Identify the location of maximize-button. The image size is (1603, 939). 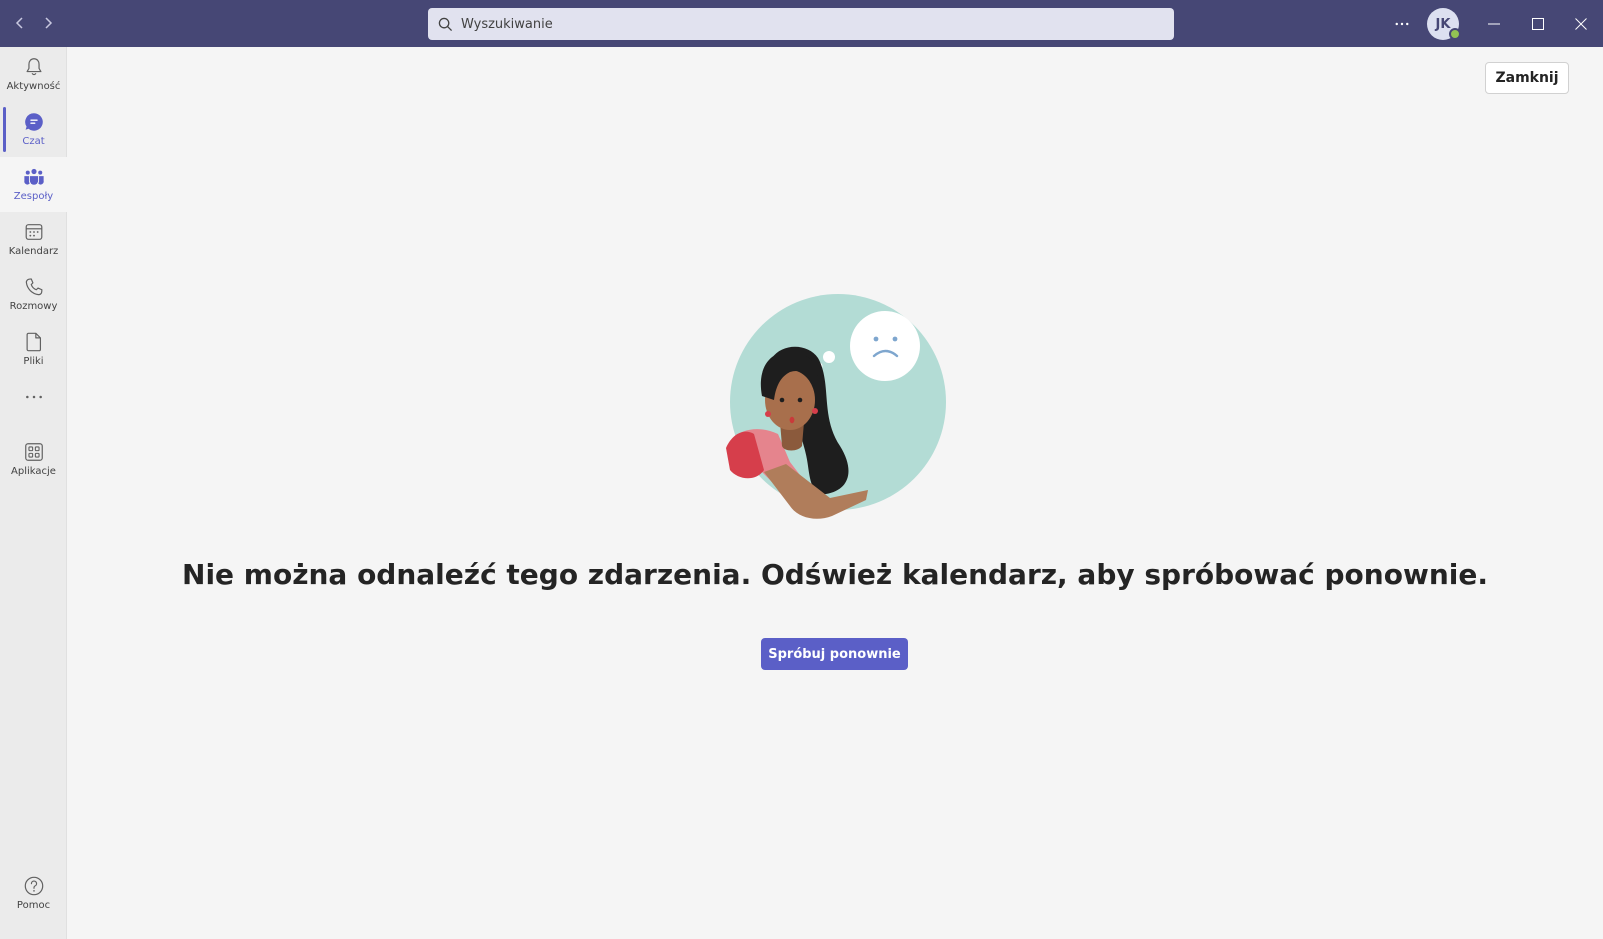
(1538, 23).